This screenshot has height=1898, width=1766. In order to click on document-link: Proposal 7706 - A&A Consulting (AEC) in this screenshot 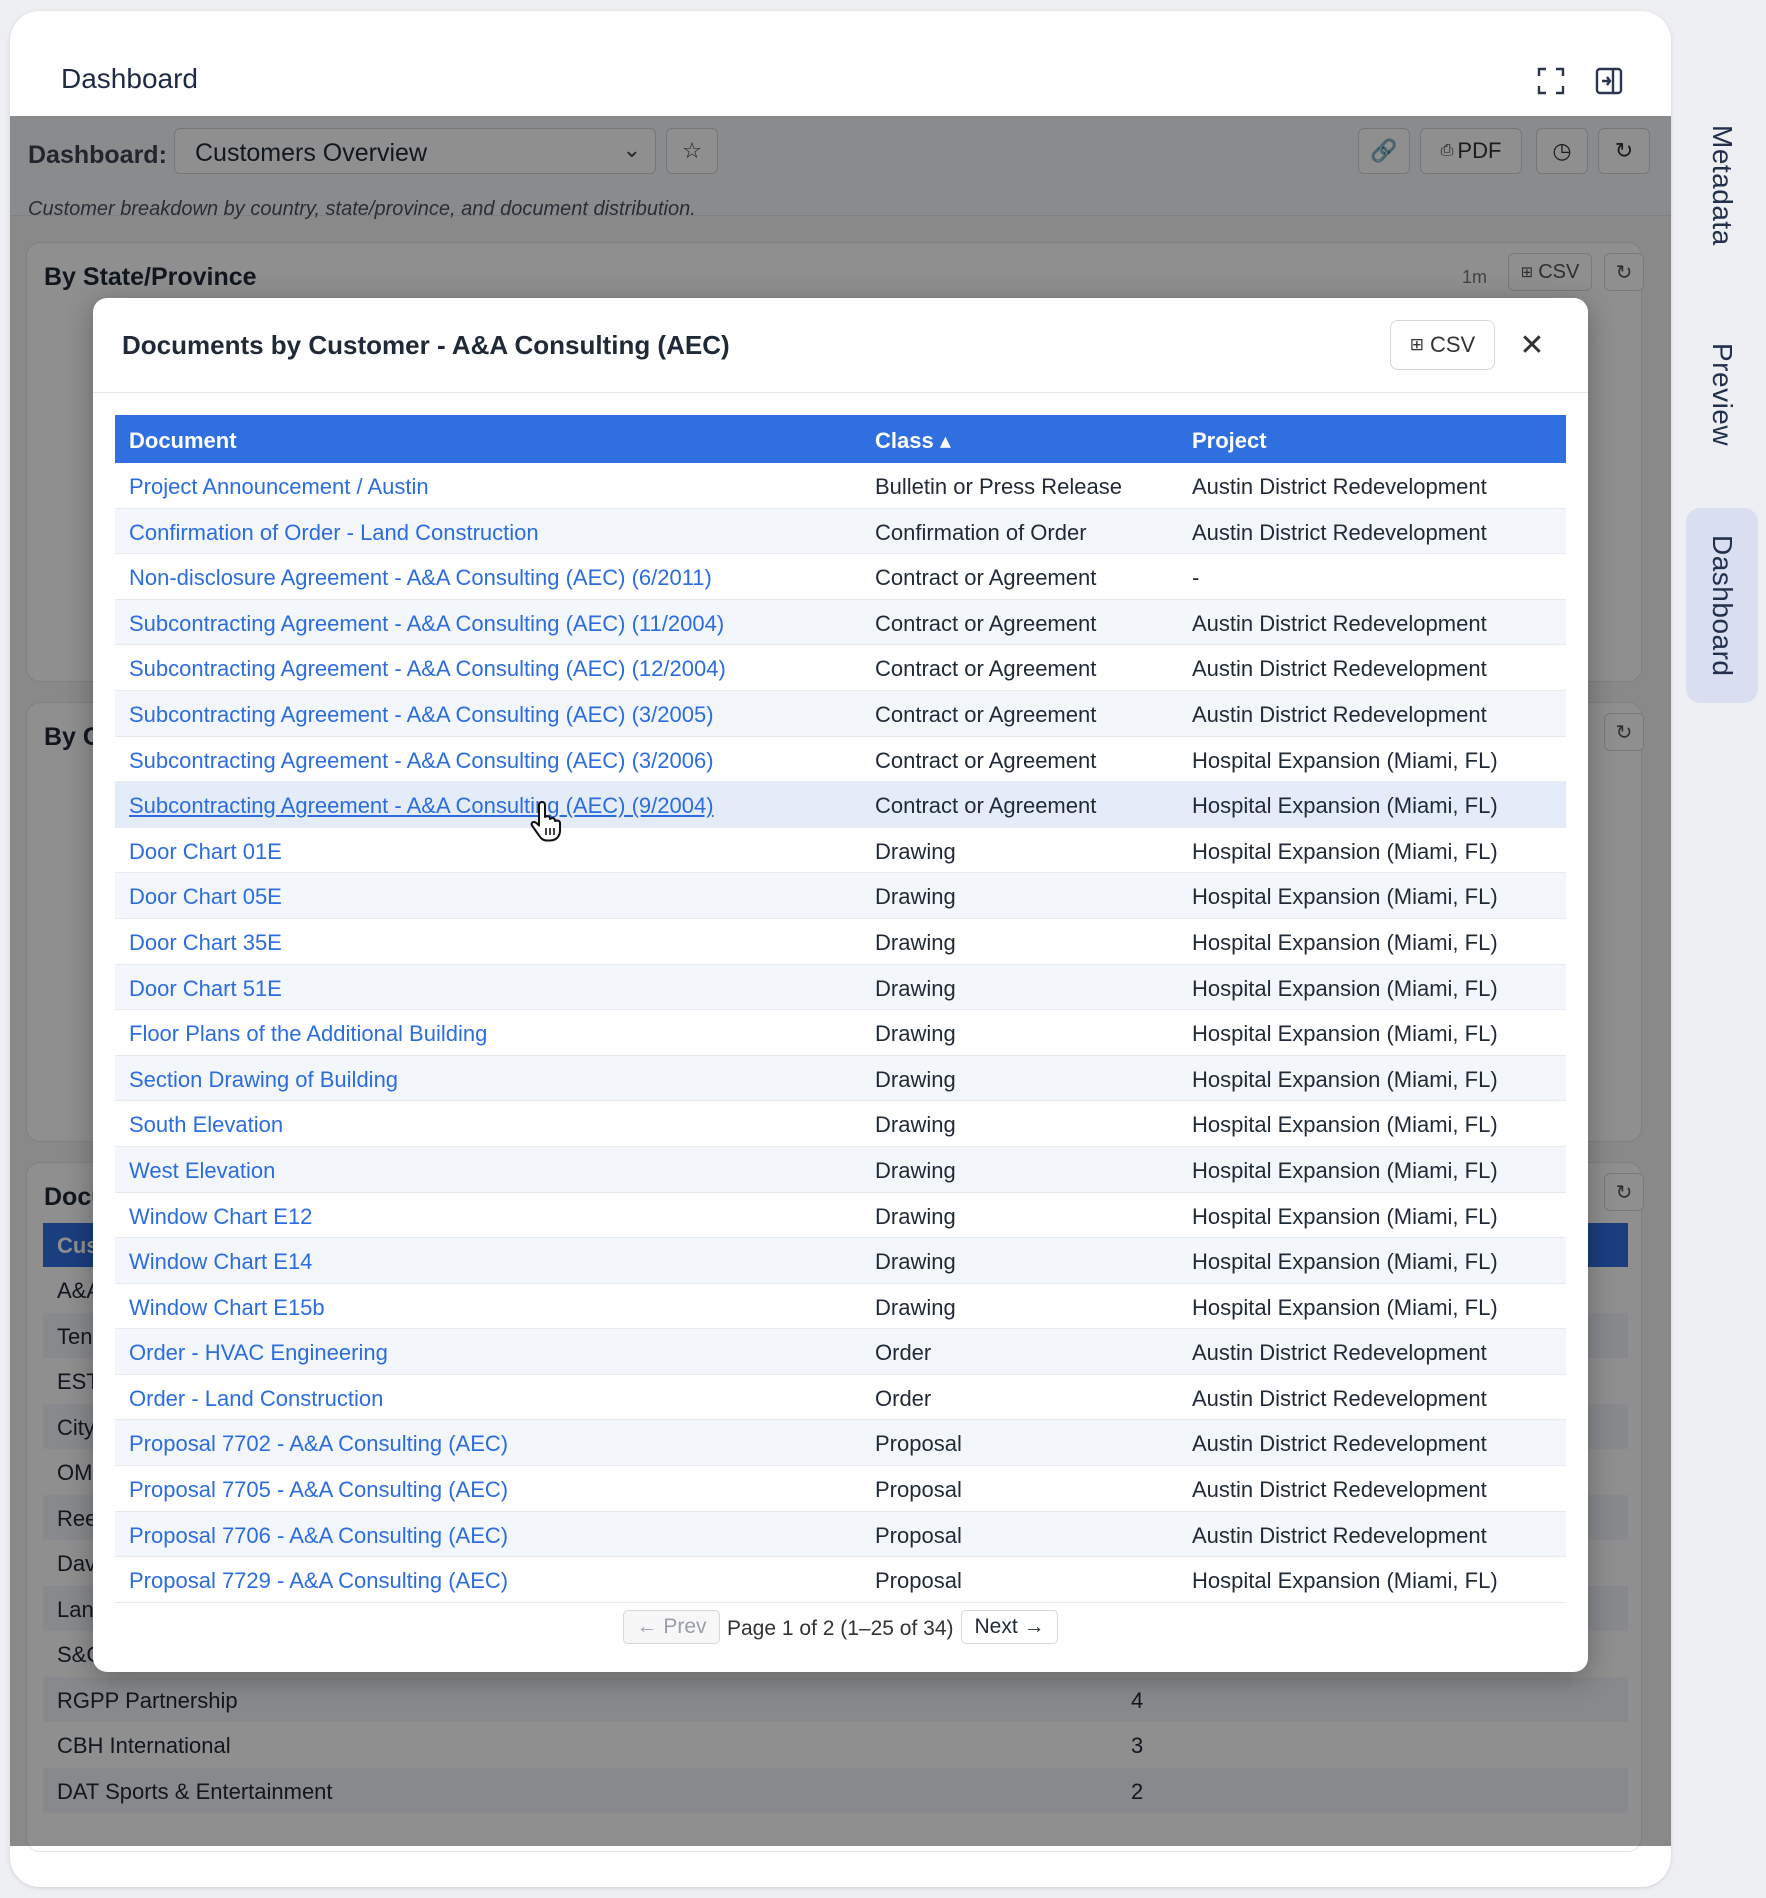, I will do `click(318, 1536)`.